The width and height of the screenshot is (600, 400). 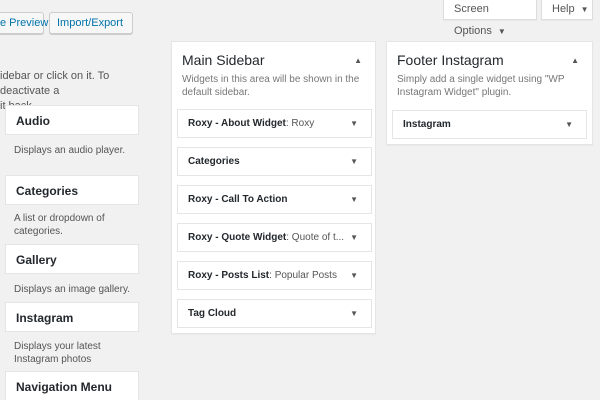 What do you see at coordinates (70, 150) in the screenshot?
I see `available-widget-desc: Displays an audio player.` at bounding box center [70, 150].